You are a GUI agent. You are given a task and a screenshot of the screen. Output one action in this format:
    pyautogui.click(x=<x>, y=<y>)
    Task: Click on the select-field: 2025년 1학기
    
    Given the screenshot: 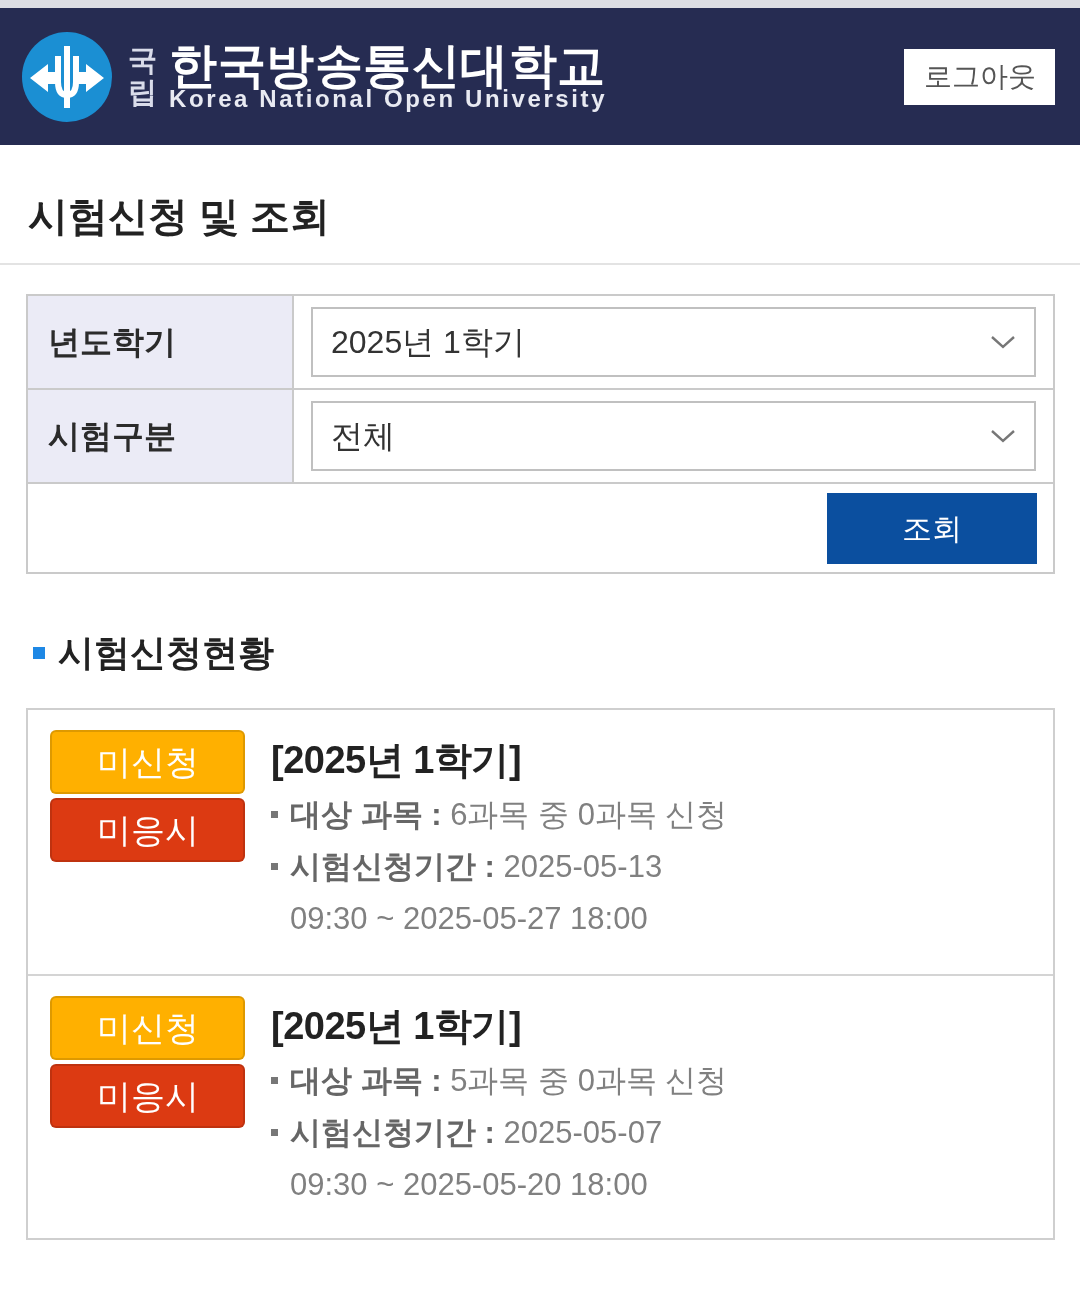 What is the action you would take?
    pyautogui.click(x=673, y=342)
    